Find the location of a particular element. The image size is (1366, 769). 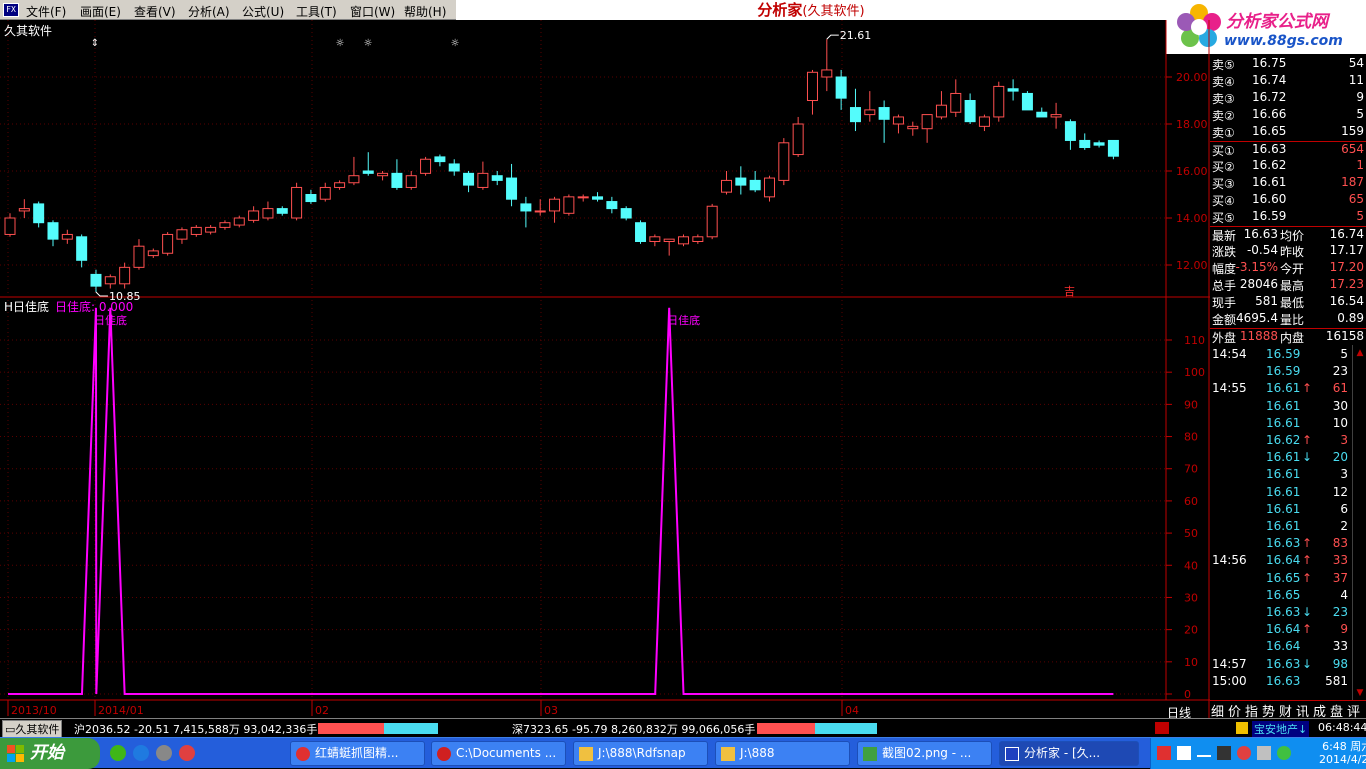

scroll-down-icon: ▼ is located at coordinates (1360, 693).